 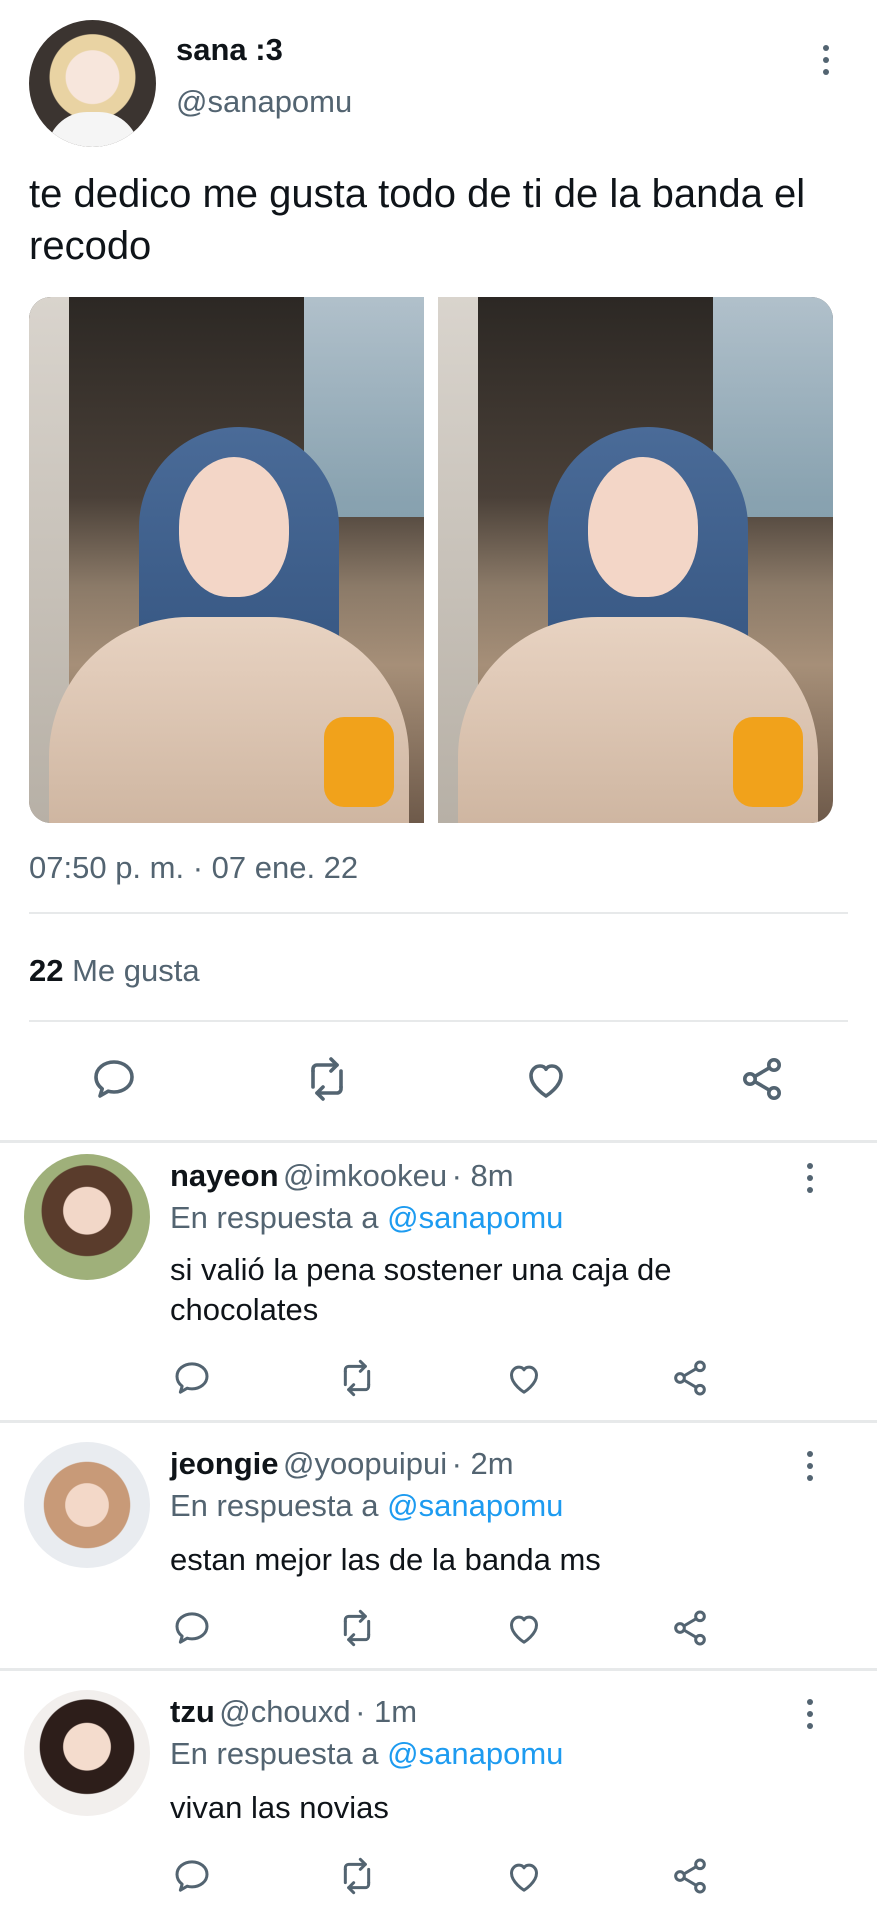 I want to click on author-avatar, so click(x=92, y=83).